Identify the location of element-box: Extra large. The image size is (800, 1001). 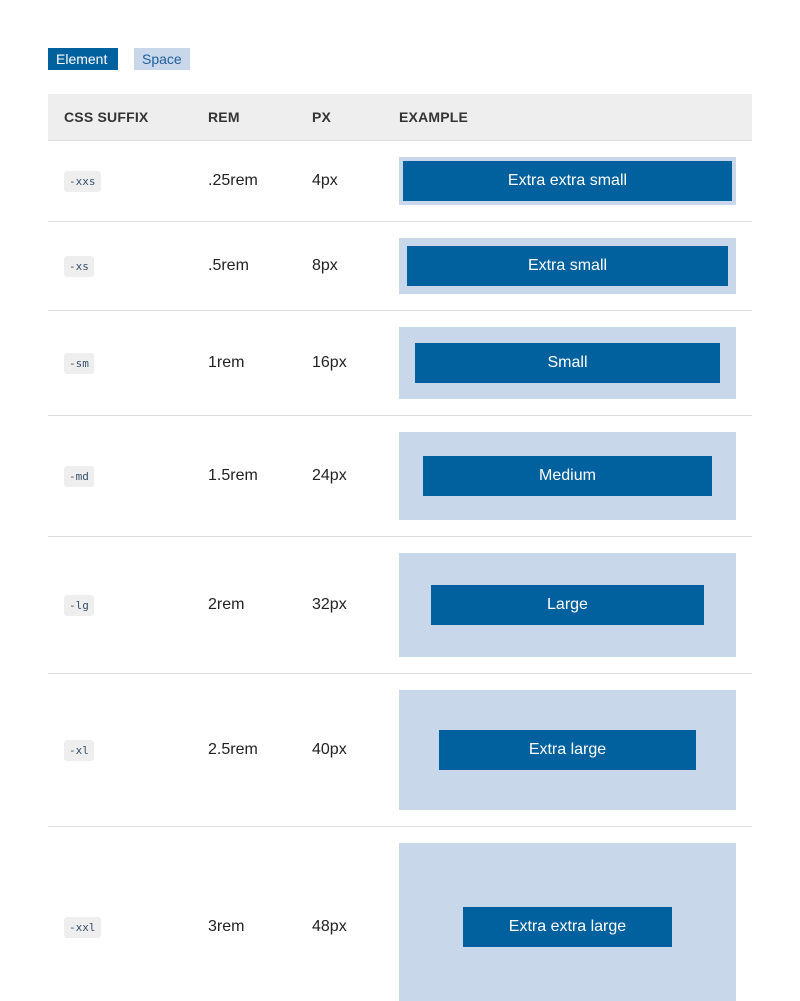
(567, 750).